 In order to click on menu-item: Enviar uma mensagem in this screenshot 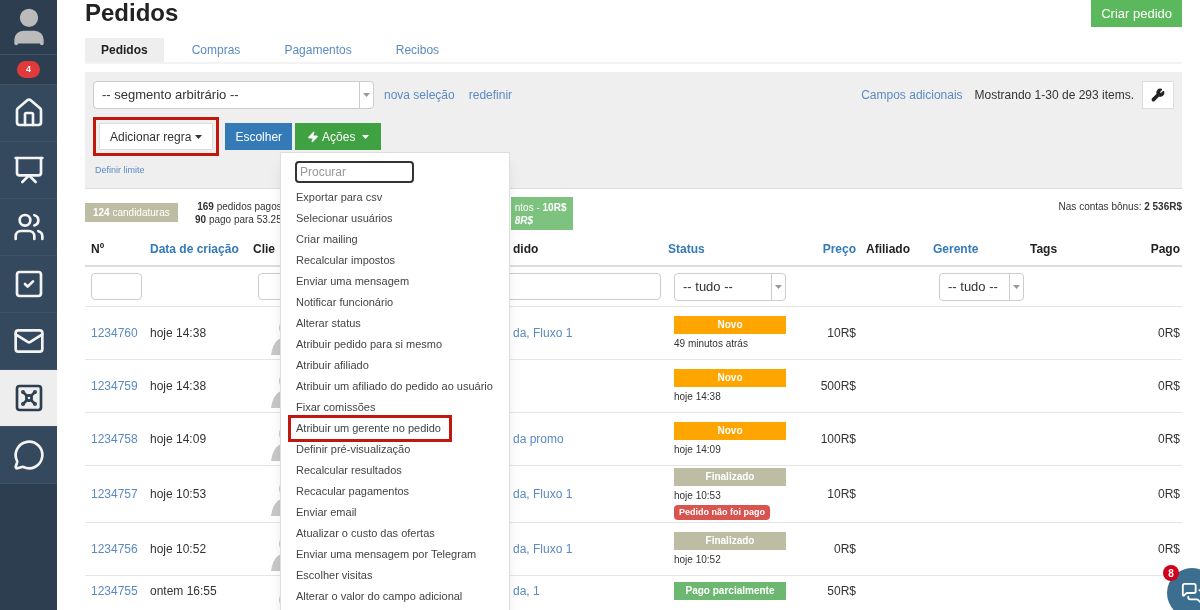, I will do `click(354, 281)`.